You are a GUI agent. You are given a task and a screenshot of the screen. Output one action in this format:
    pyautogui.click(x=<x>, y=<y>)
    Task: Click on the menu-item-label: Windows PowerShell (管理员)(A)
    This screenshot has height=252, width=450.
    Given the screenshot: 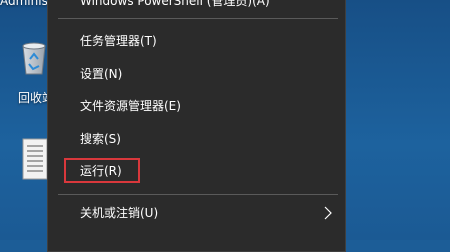 What is the action you would take?
    pyautogui.click(x=175, y=4)
    